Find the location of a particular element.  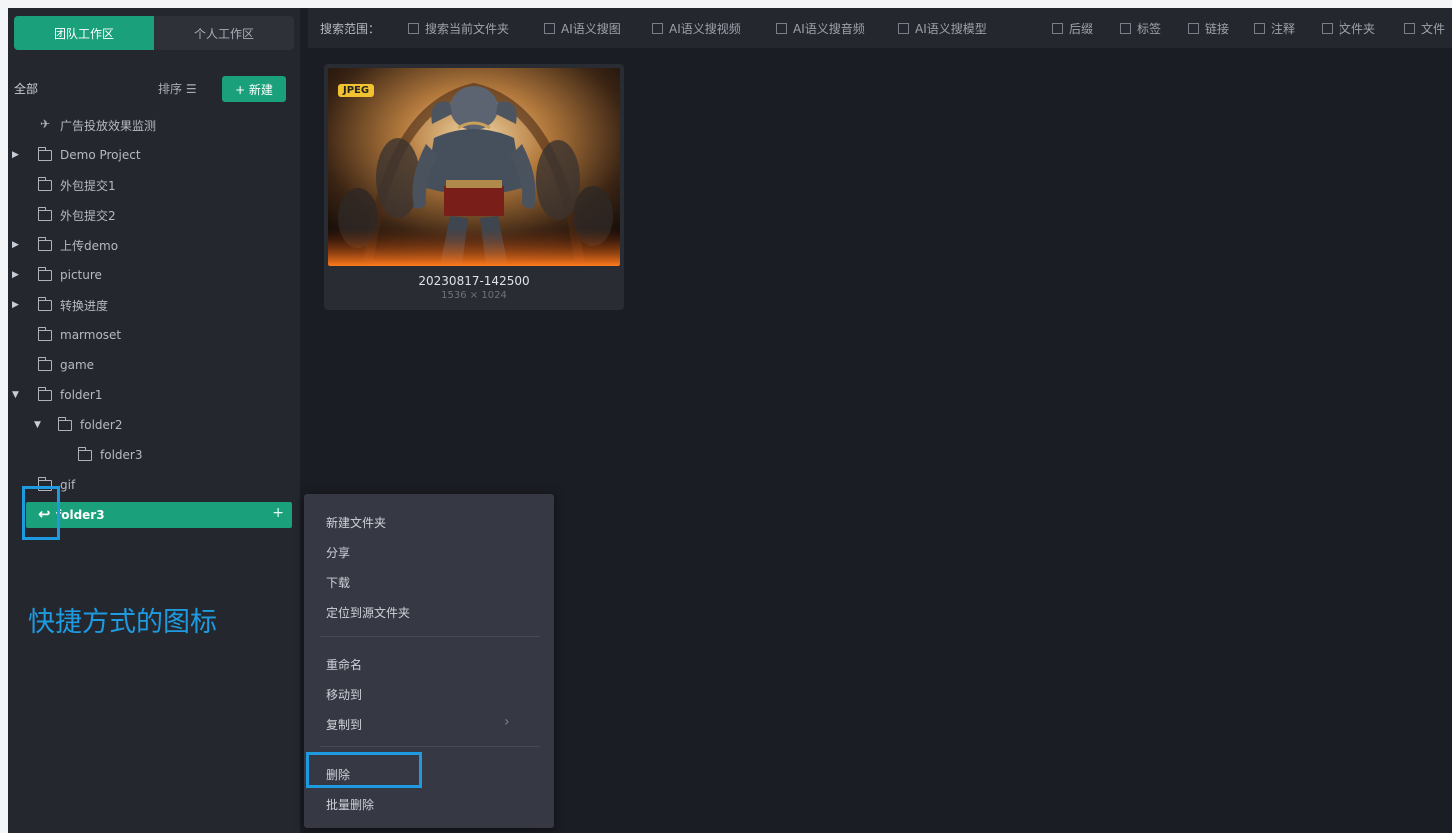

filter-suffix: 后缀 is located at coordinates (1072, 28).